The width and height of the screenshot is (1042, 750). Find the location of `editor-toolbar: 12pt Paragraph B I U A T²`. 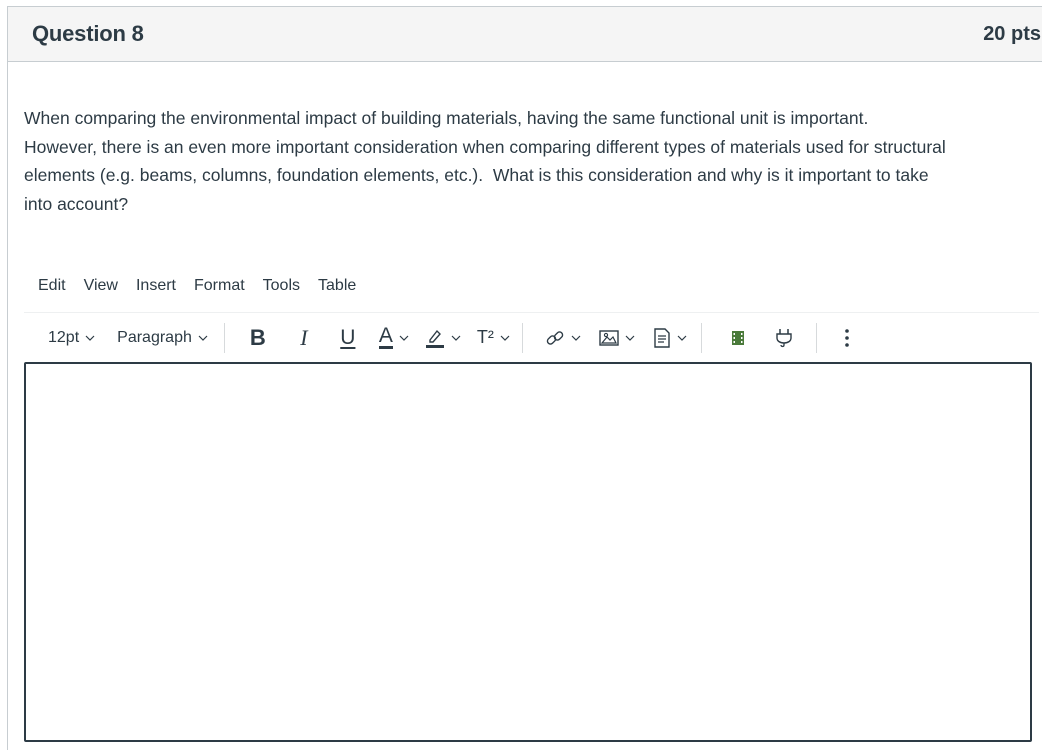

editor-toolbar: 12pt Paragraph B I U A T² is located at coordinates (531, 337).